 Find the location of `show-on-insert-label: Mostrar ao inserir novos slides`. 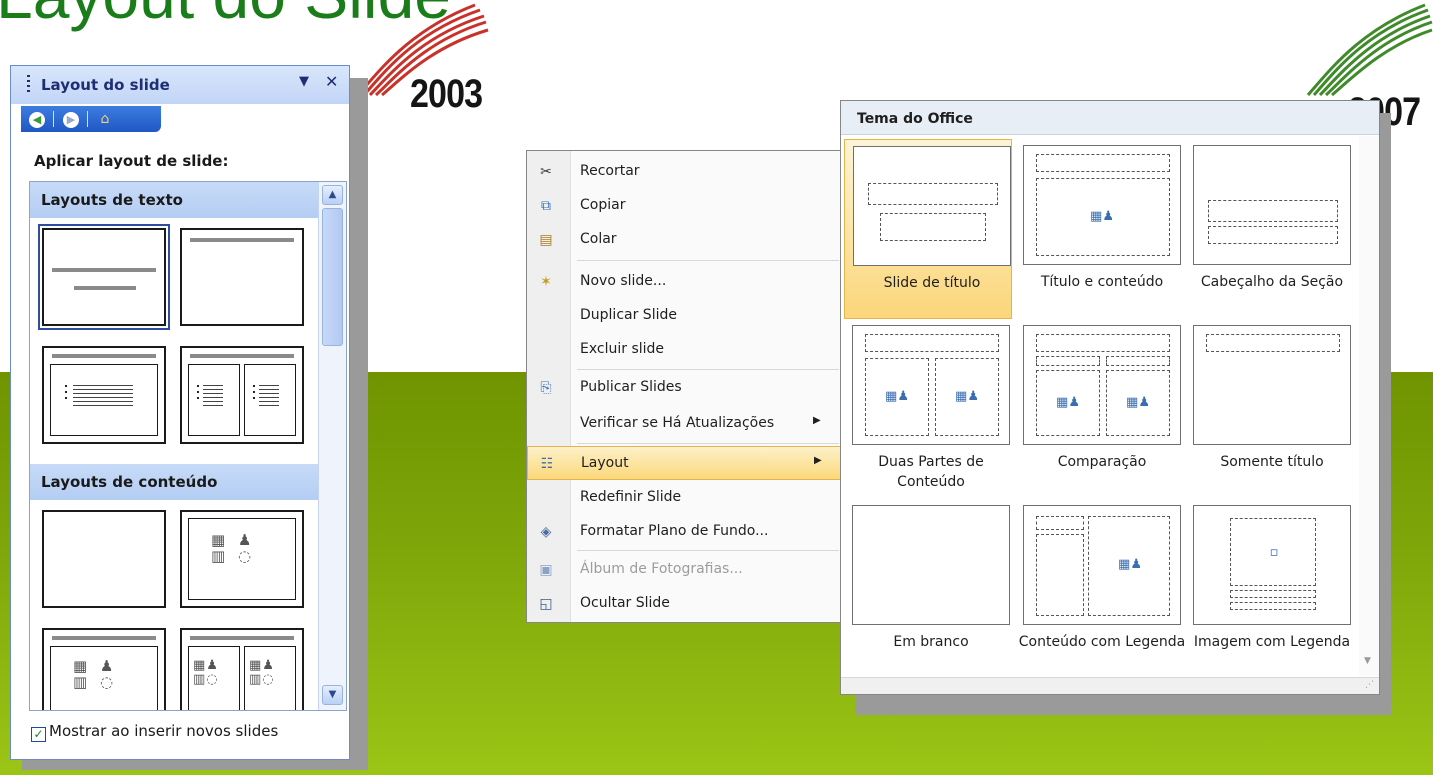

show-on-insert-label: Mostrar ao inserir novos slides is located at coordinates (164, 731).